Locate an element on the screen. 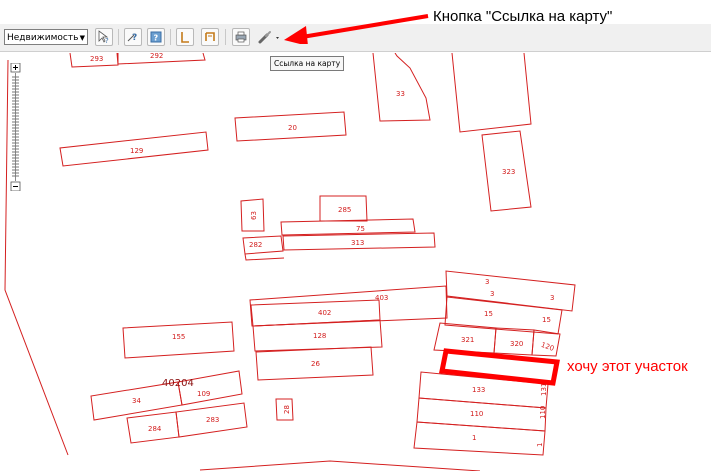 Image resolution: width=711 pixels, height=471 pixels. map-link-tooltip: Ссылка на карту is located at coordinates (307, 63).